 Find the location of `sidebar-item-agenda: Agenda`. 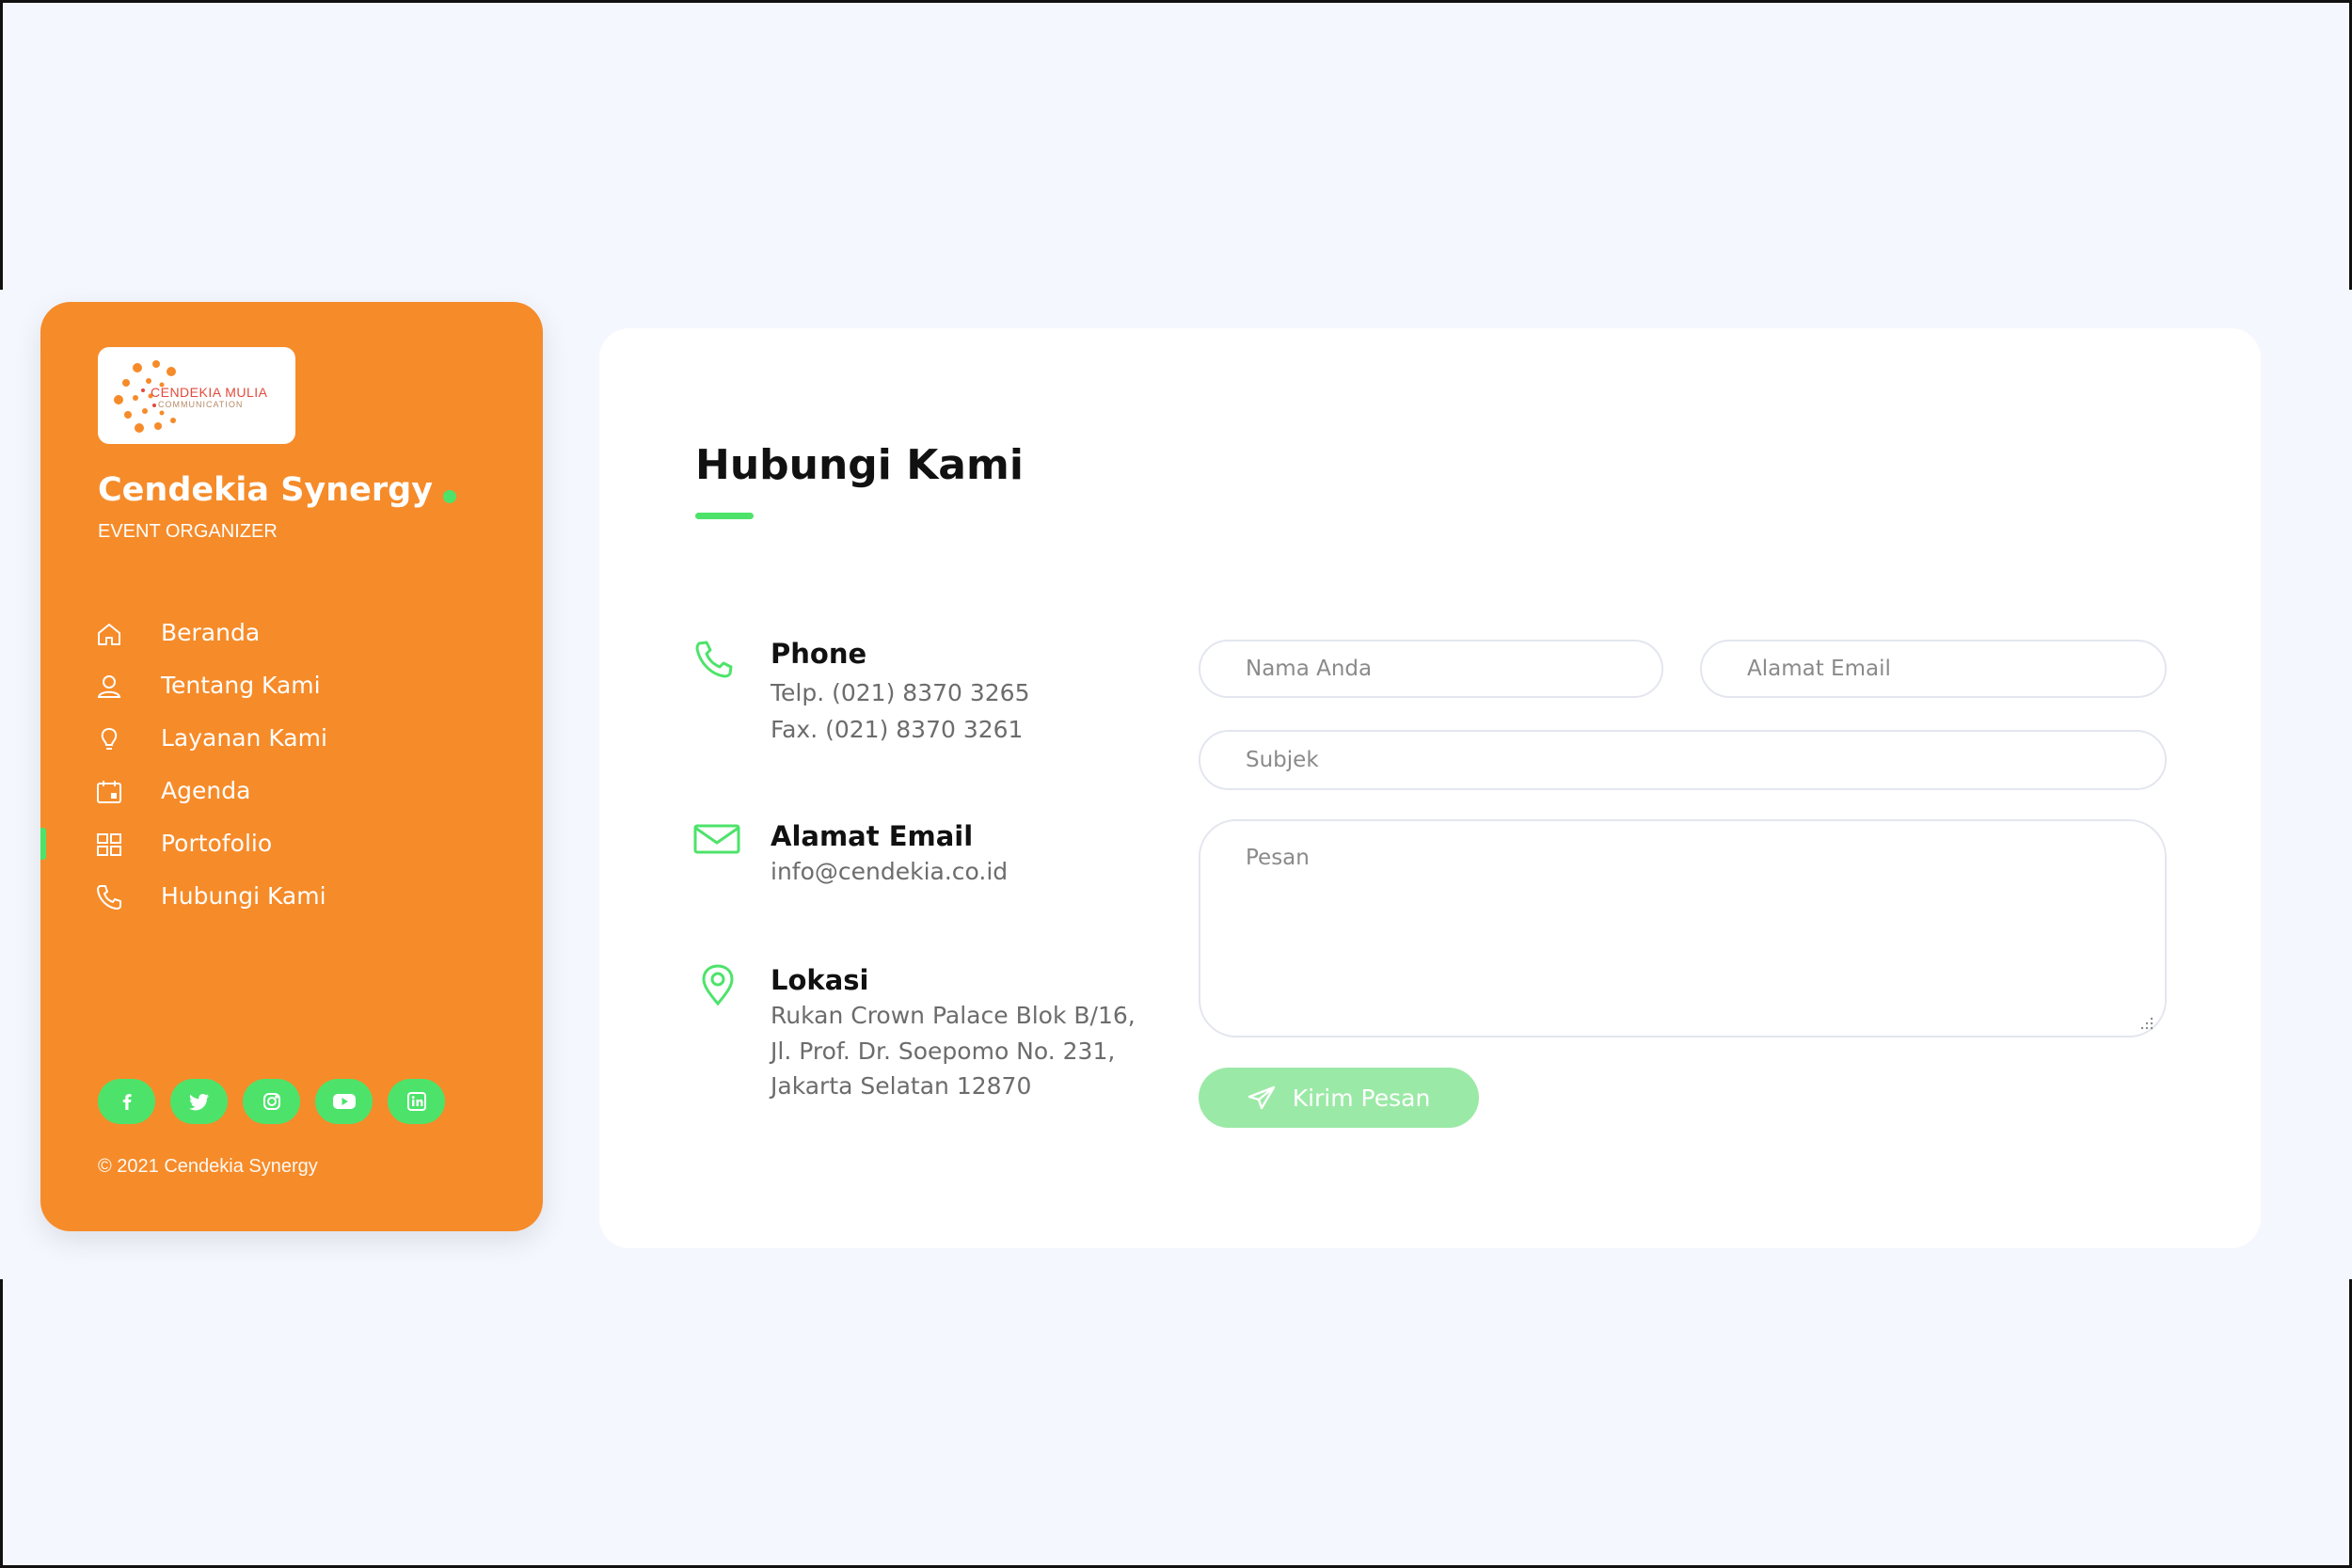

sidebar-item-agenda: Agenda is located at coordinates (291, 792).